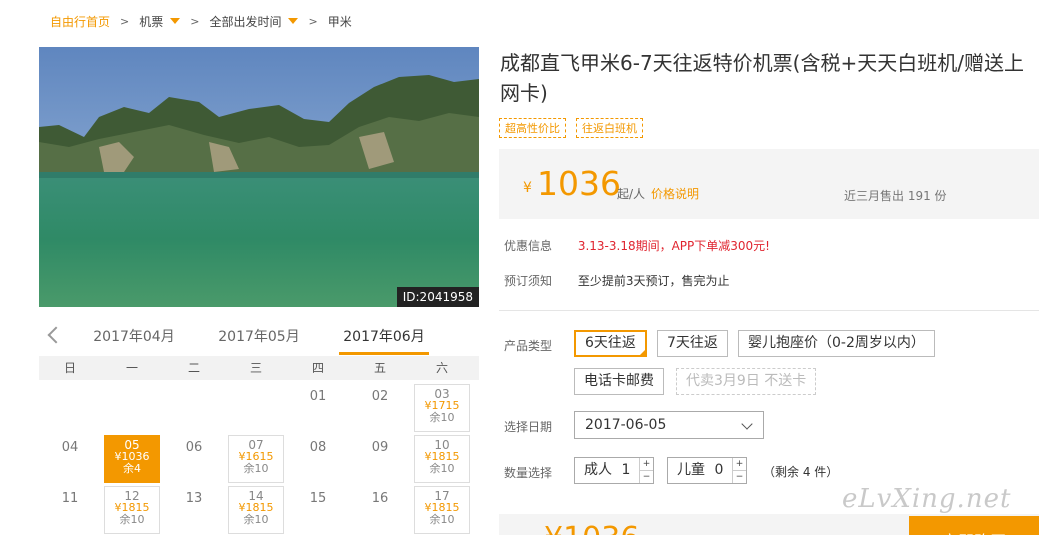  Describe the element at coordinates (69, 368) in the screenshot. I see `weekday-label: 日` at that location.